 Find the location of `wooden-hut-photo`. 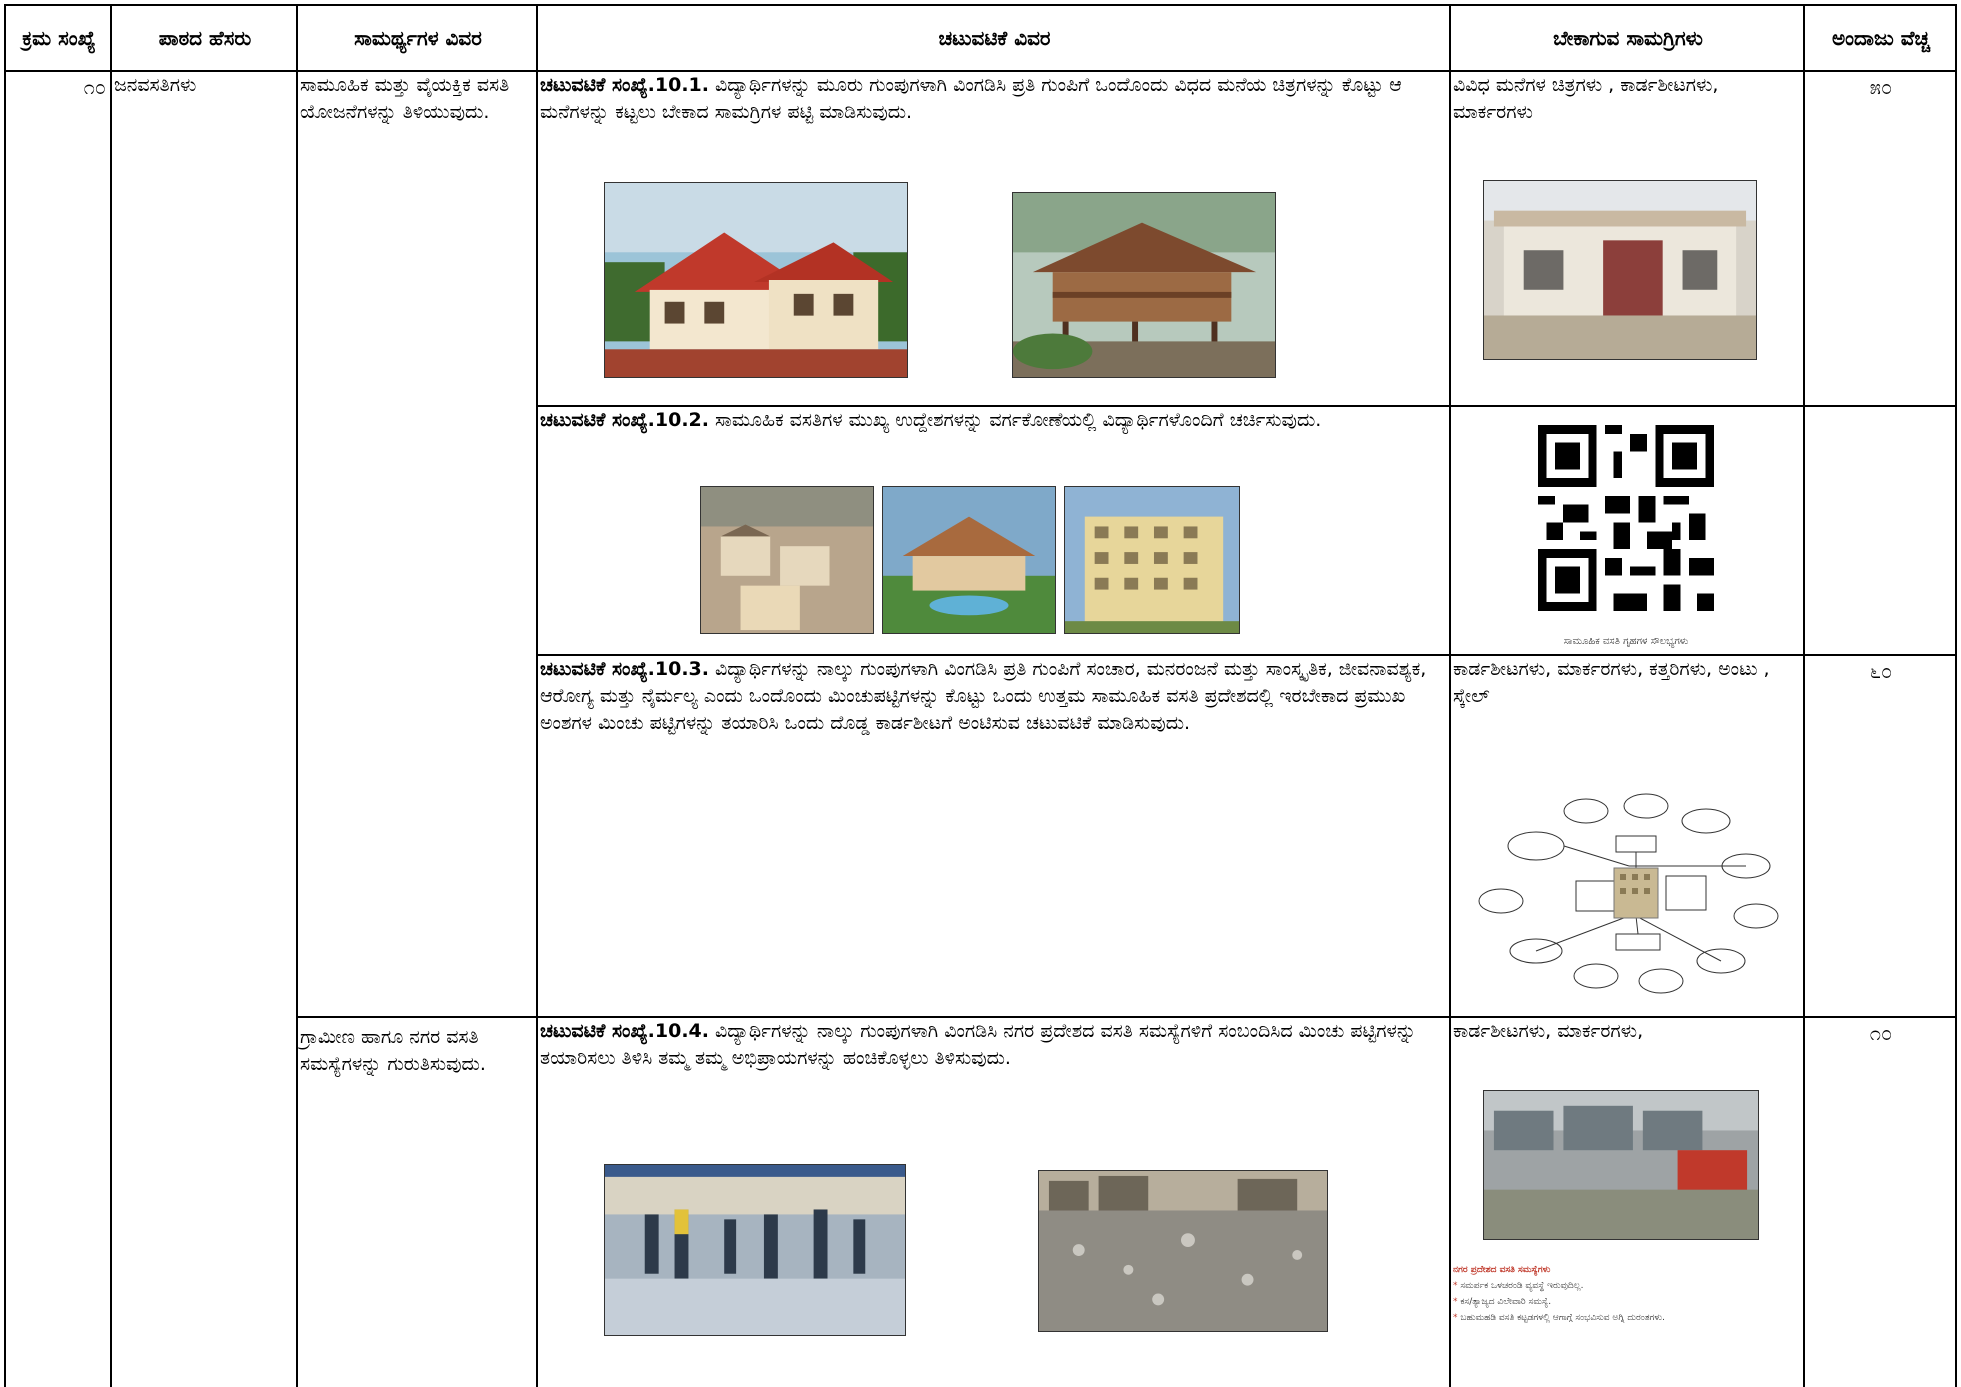

wooden-hut-photo is located at coordinates (1144, 285).